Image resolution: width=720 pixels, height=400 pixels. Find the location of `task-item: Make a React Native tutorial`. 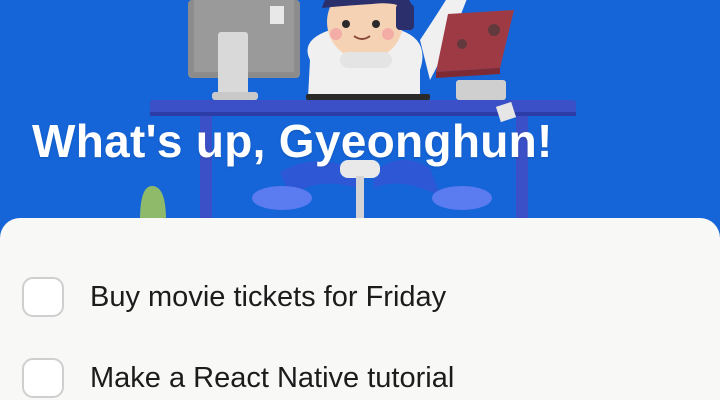

task-item: Make a React Native tutorial is located at coordinates (238, 378).